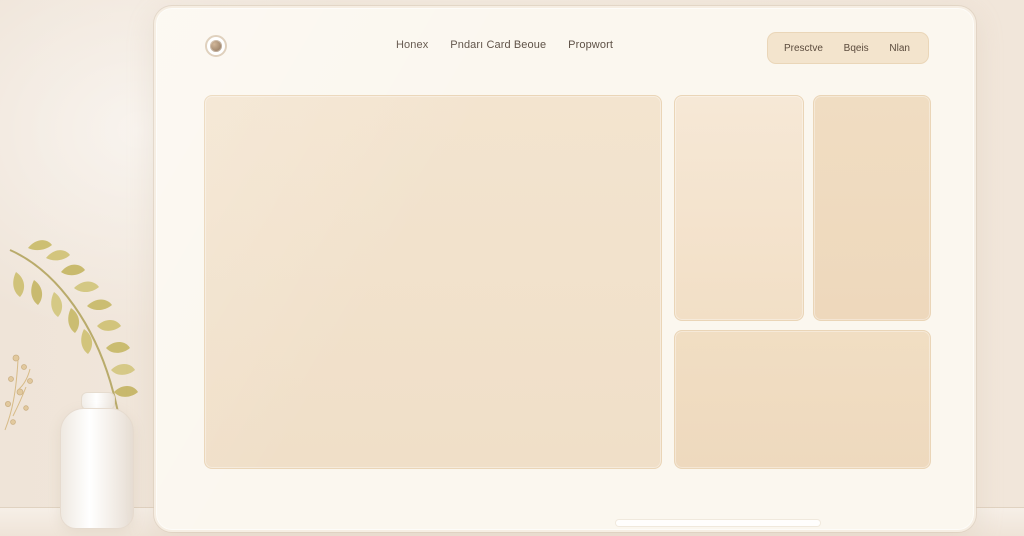  Describe the element at coordinates (590, 45) in the screenshot. I see `nav-item-support: Propwort` at that location.